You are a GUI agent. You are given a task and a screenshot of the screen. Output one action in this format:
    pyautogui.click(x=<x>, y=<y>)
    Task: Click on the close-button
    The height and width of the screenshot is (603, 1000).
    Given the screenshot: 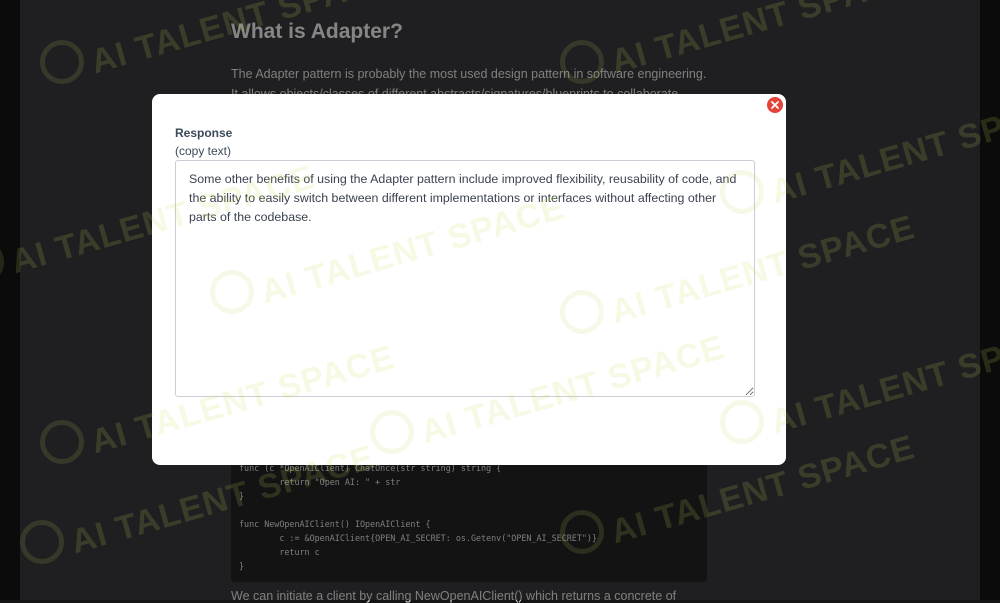 What is the action you would take?
    pyautogui.click(x=775, y=105)
    